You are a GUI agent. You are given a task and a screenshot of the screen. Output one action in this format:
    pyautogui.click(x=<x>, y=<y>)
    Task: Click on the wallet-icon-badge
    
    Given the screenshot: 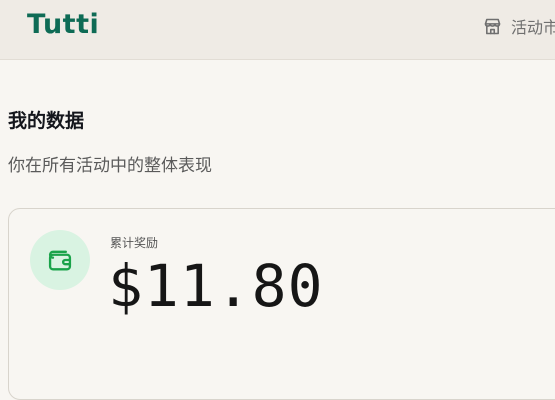 What is the action you would take?
    pyautogui.click(x=60, y=260)
    